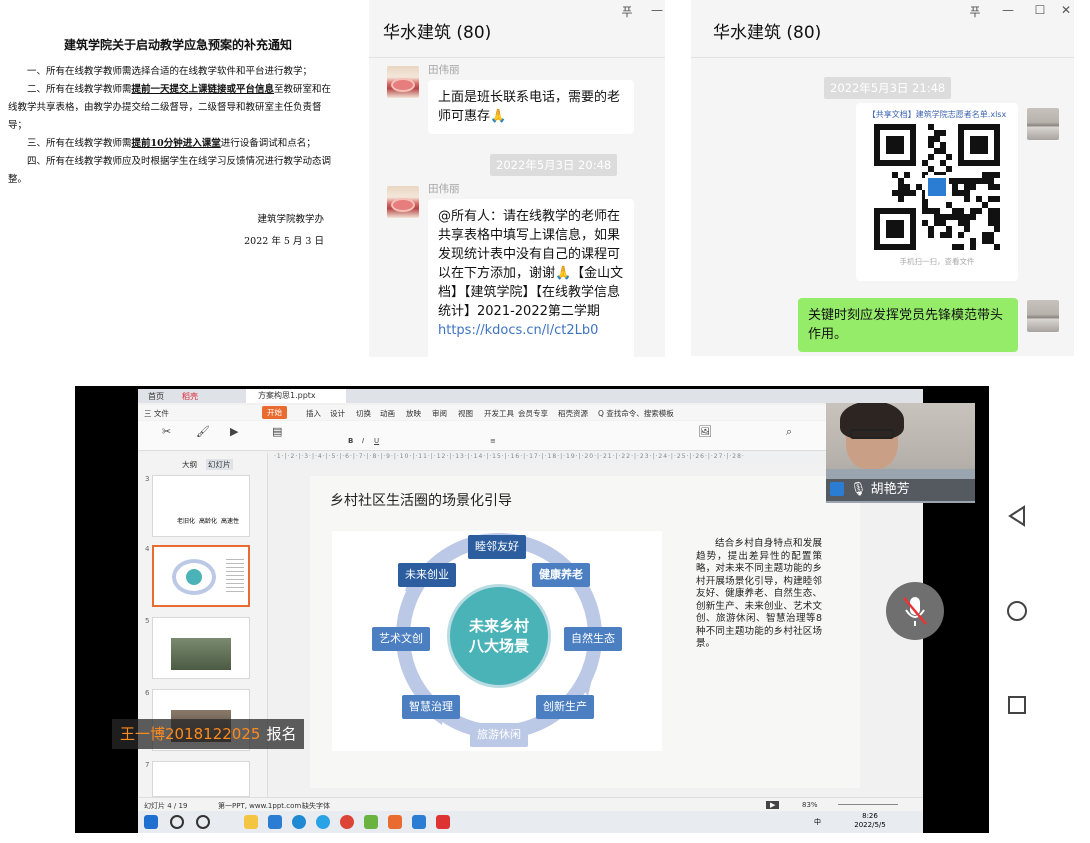 This screenshot has height=843, width=1090. Describe the element at coordinates (350, 441) in the screenshot. I see `bold-icon: B` at that location.